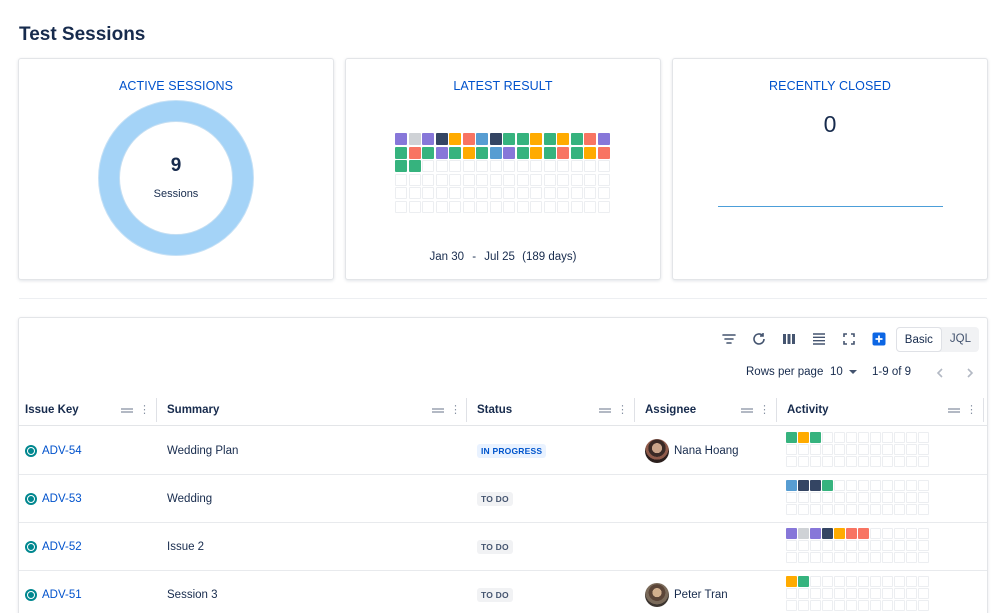  Describe the element at coordinates (62, 451) in the screenshot. I see `issue-key-link: ADV-54` at that location.